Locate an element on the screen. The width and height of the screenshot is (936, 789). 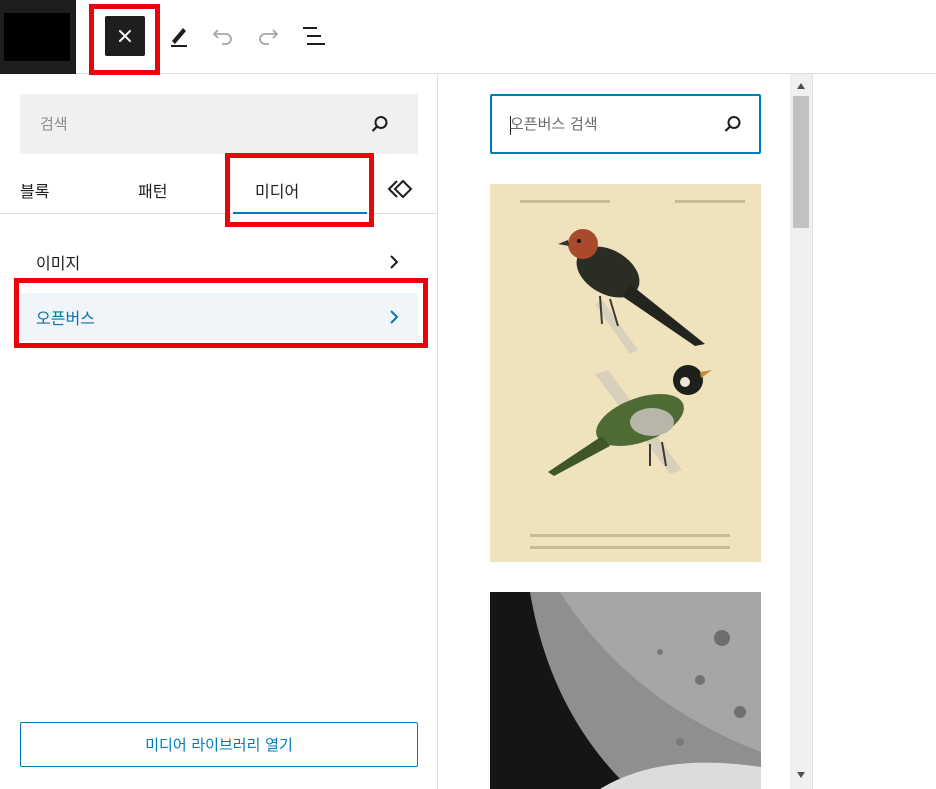
openverse-search is located at coordinates (625, 124).